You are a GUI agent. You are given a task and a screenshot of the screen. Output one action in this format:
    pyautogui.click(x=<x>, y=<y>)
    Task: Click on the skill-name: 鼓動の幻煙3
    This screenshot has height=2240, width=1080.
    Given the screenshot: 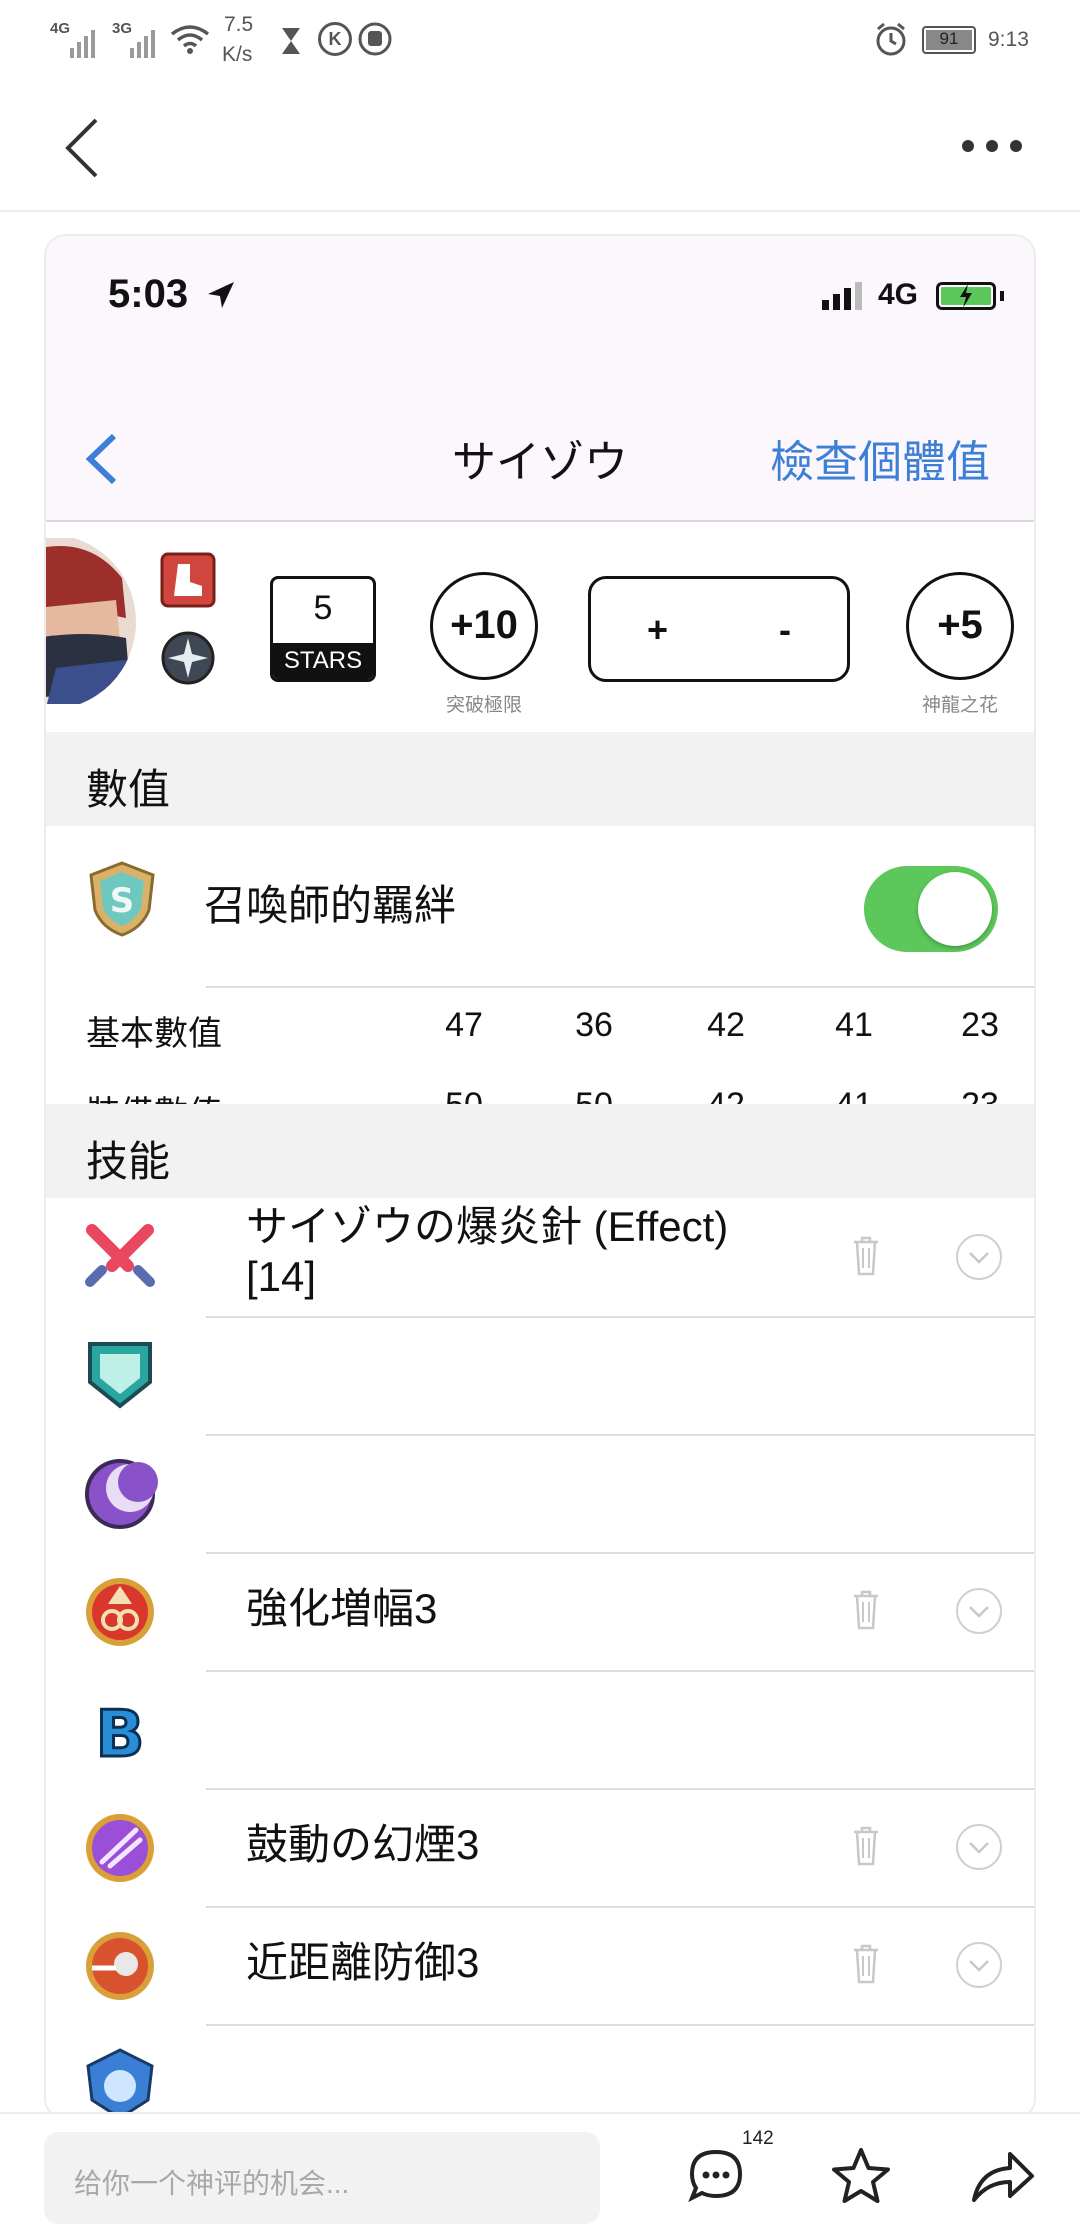 What is the action you would take?
    pyautogui.click(x=363, y=1844)
    